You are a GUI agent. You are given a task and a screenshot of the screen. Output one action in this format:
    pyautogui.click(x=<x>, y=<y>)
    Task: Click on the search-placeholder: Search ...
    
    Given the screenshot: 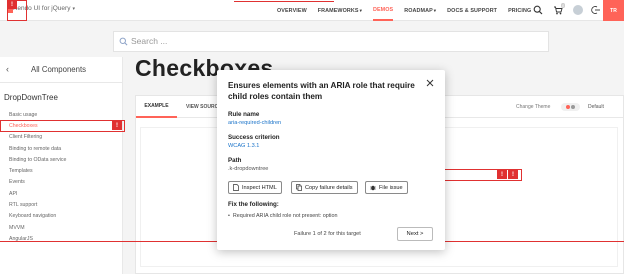 What is the action you would take?
    pyautogui.click(x=149, y=41)
    